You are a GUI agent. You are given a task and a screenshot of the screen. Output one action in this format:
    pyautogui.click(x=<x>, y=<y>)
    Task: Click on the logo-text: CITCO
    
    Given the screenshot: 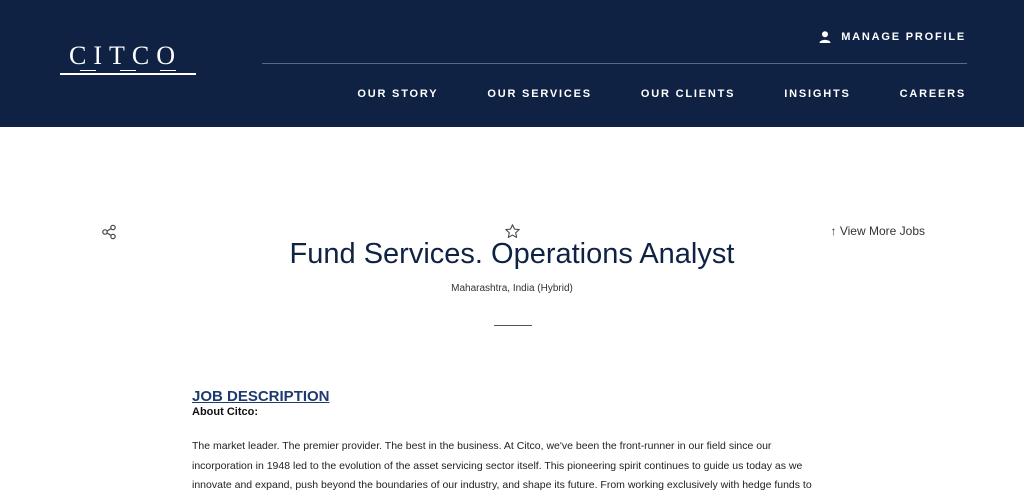 What is the action you would take?
    pyautogui.click(x=125, y=55)
    